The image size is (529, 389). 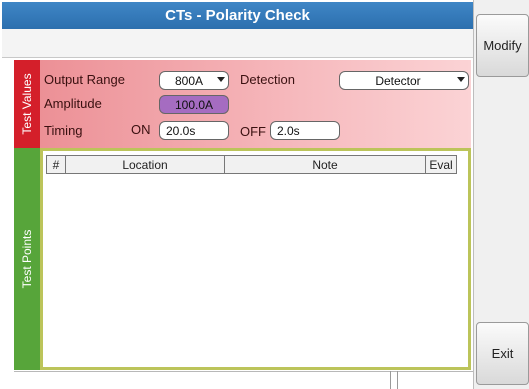 What do you see at coordinates (398, 80) in the screenshot?
I see `detection-value: Detector` at bounding box center [398, 80].